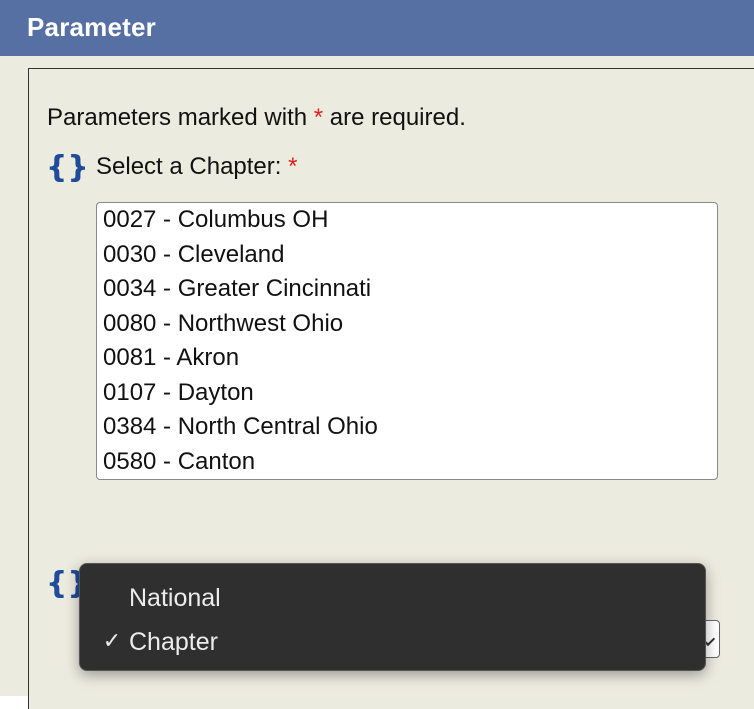  What do you see at coordinates (189, 166) in the screenshot?
I see `chapter-label-text: Select a Chapter:` at bounding box center [189, 166].